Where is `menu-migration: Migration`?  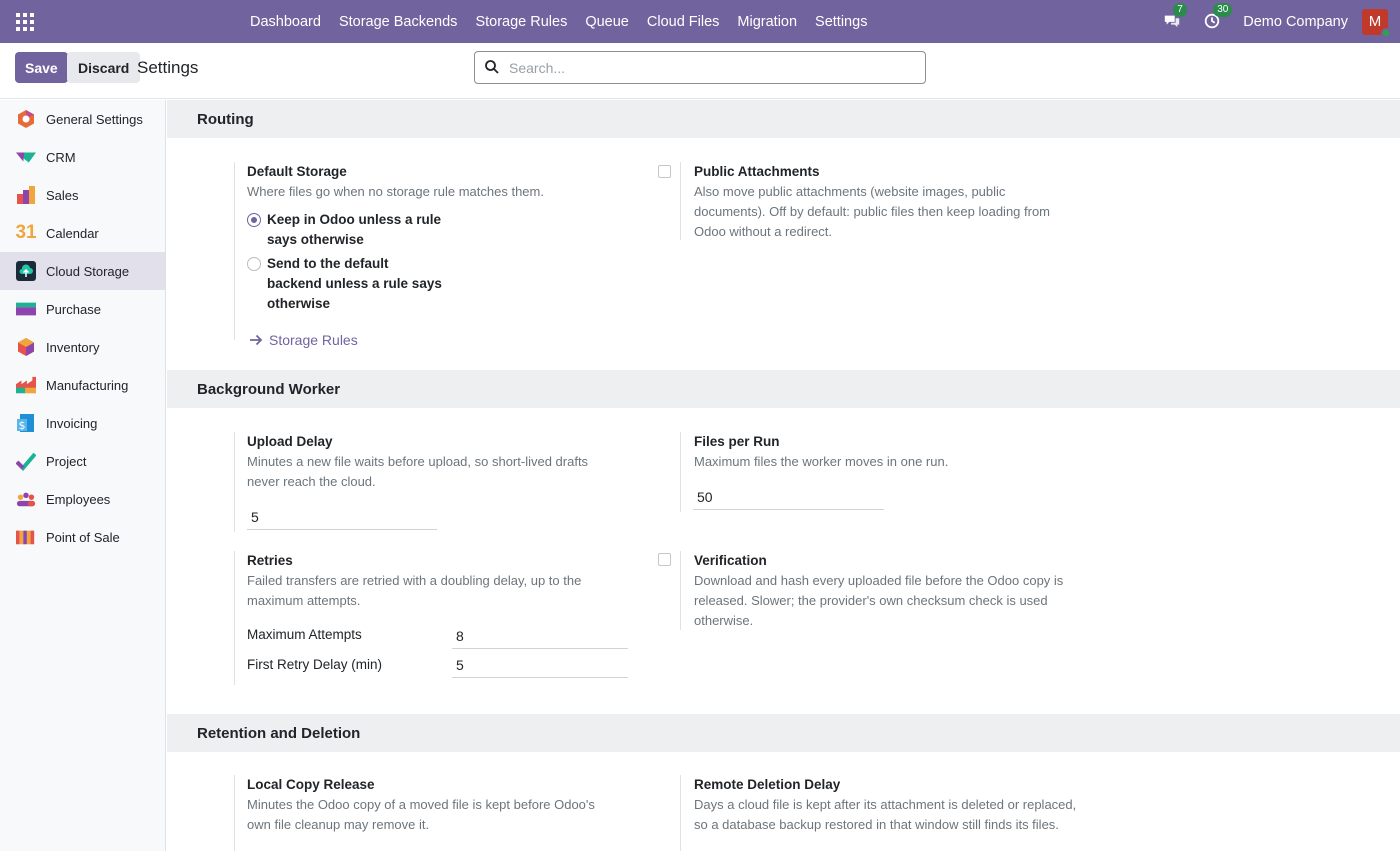
menu-migration: Migration is located at coordinates (767, 22).